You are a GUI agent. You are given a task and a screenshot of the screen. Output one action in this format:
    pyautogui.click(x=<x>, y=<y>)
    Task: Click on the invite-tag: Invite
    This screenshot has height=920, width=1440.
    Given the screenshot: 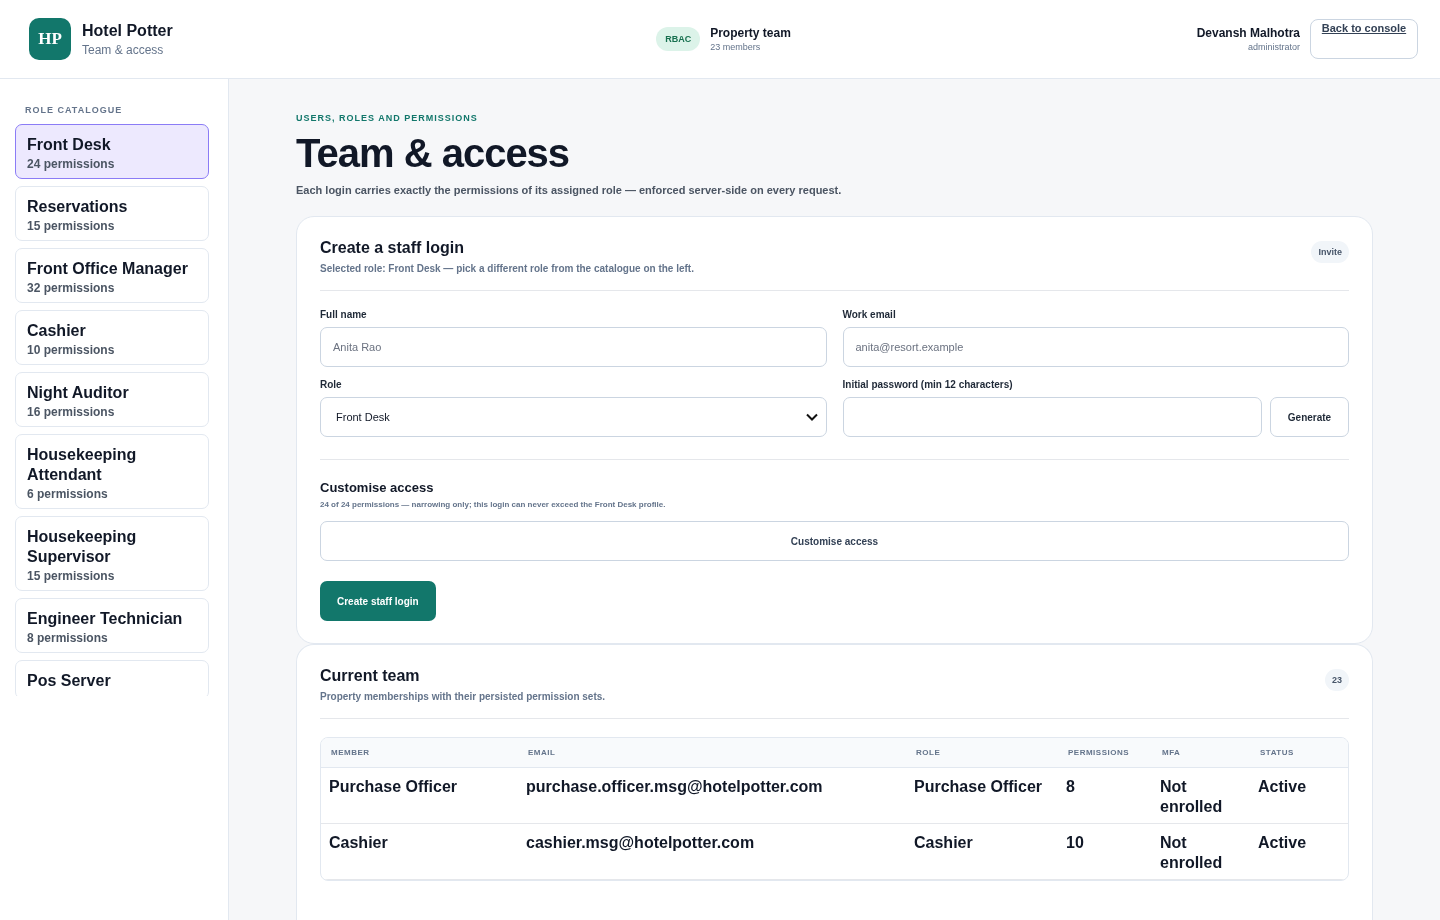 What is the action you would take?
    pyautogui.click(x=1330, y=252)
    